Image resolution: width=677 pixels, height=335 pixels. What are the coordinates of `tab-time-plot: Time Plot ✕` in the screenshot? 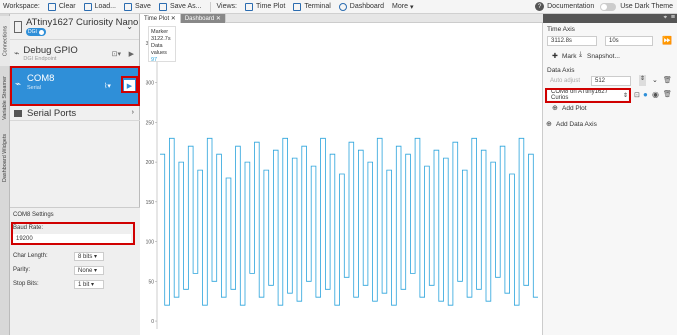 It's located at (160, 18).